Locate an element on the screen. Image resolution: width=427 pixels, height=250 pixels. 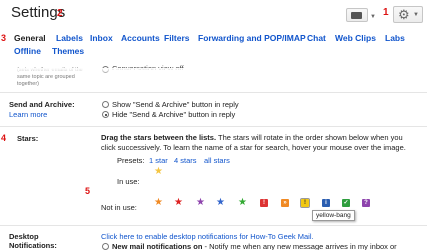
tab-inbox: Inbox is located at coordinates (101, 38).